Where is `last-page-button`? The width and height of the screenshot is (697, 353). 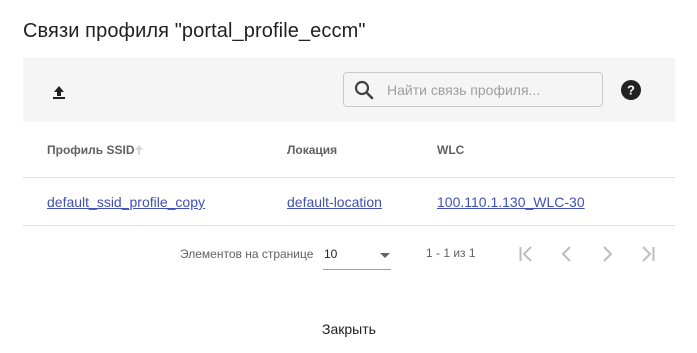
last-page-button is located at coordinates (647, 254).